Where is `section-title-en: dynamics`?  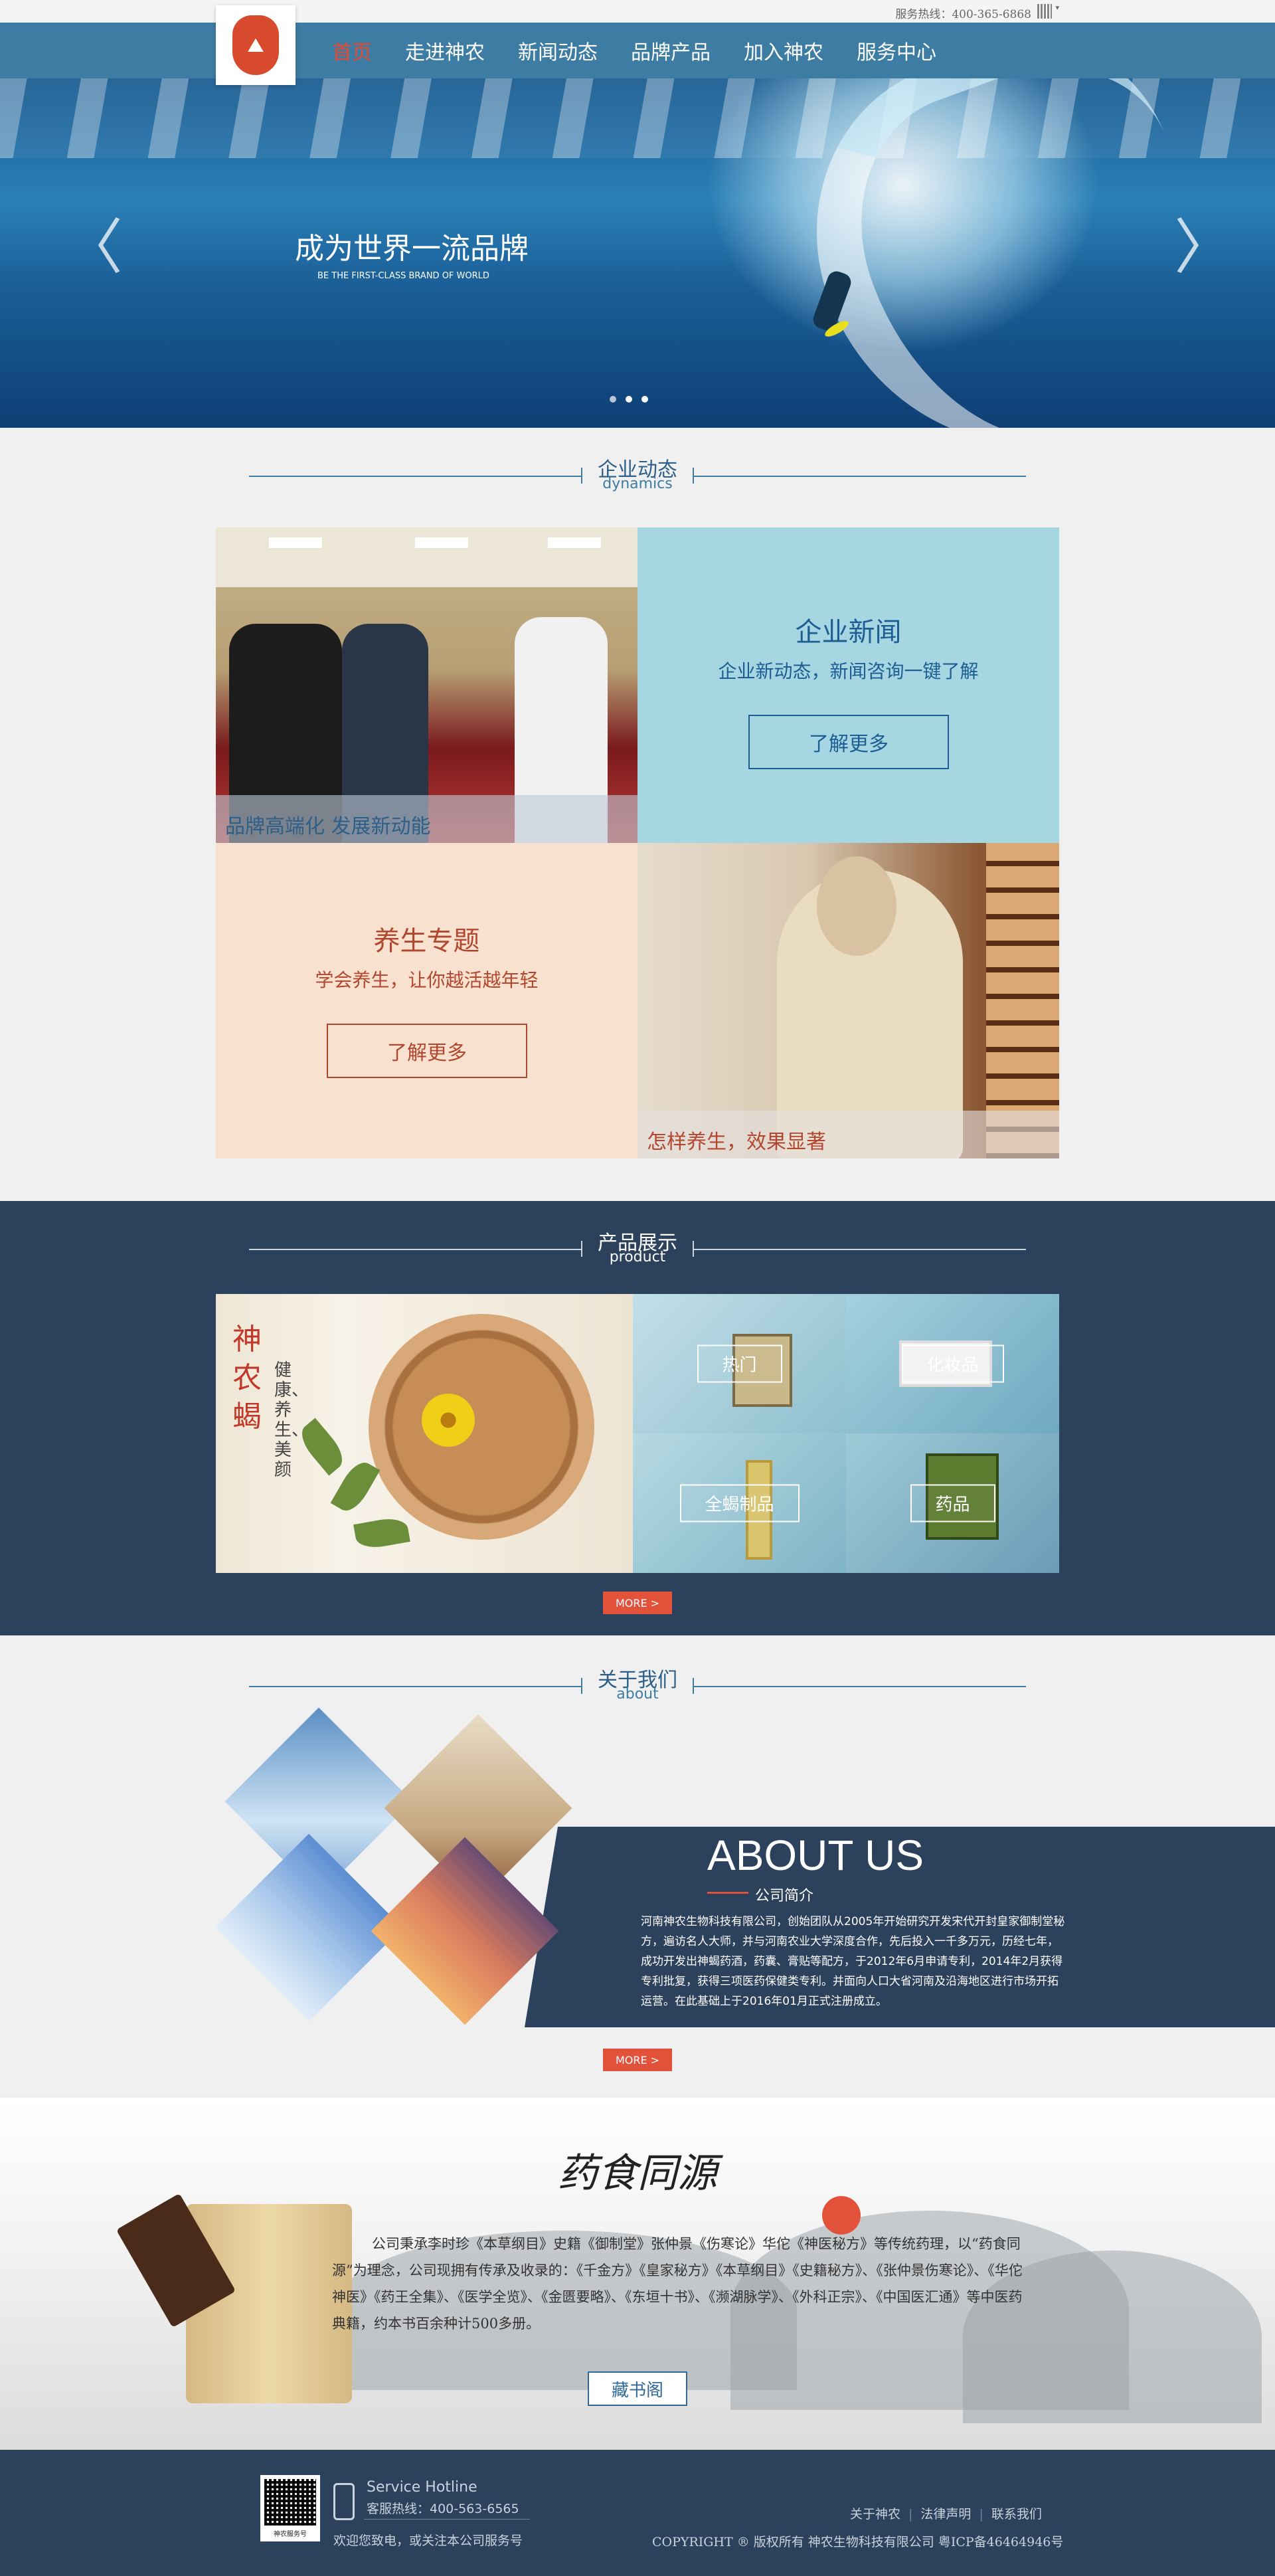
section-title-en: dynamics is located at coordinates (637, 484).